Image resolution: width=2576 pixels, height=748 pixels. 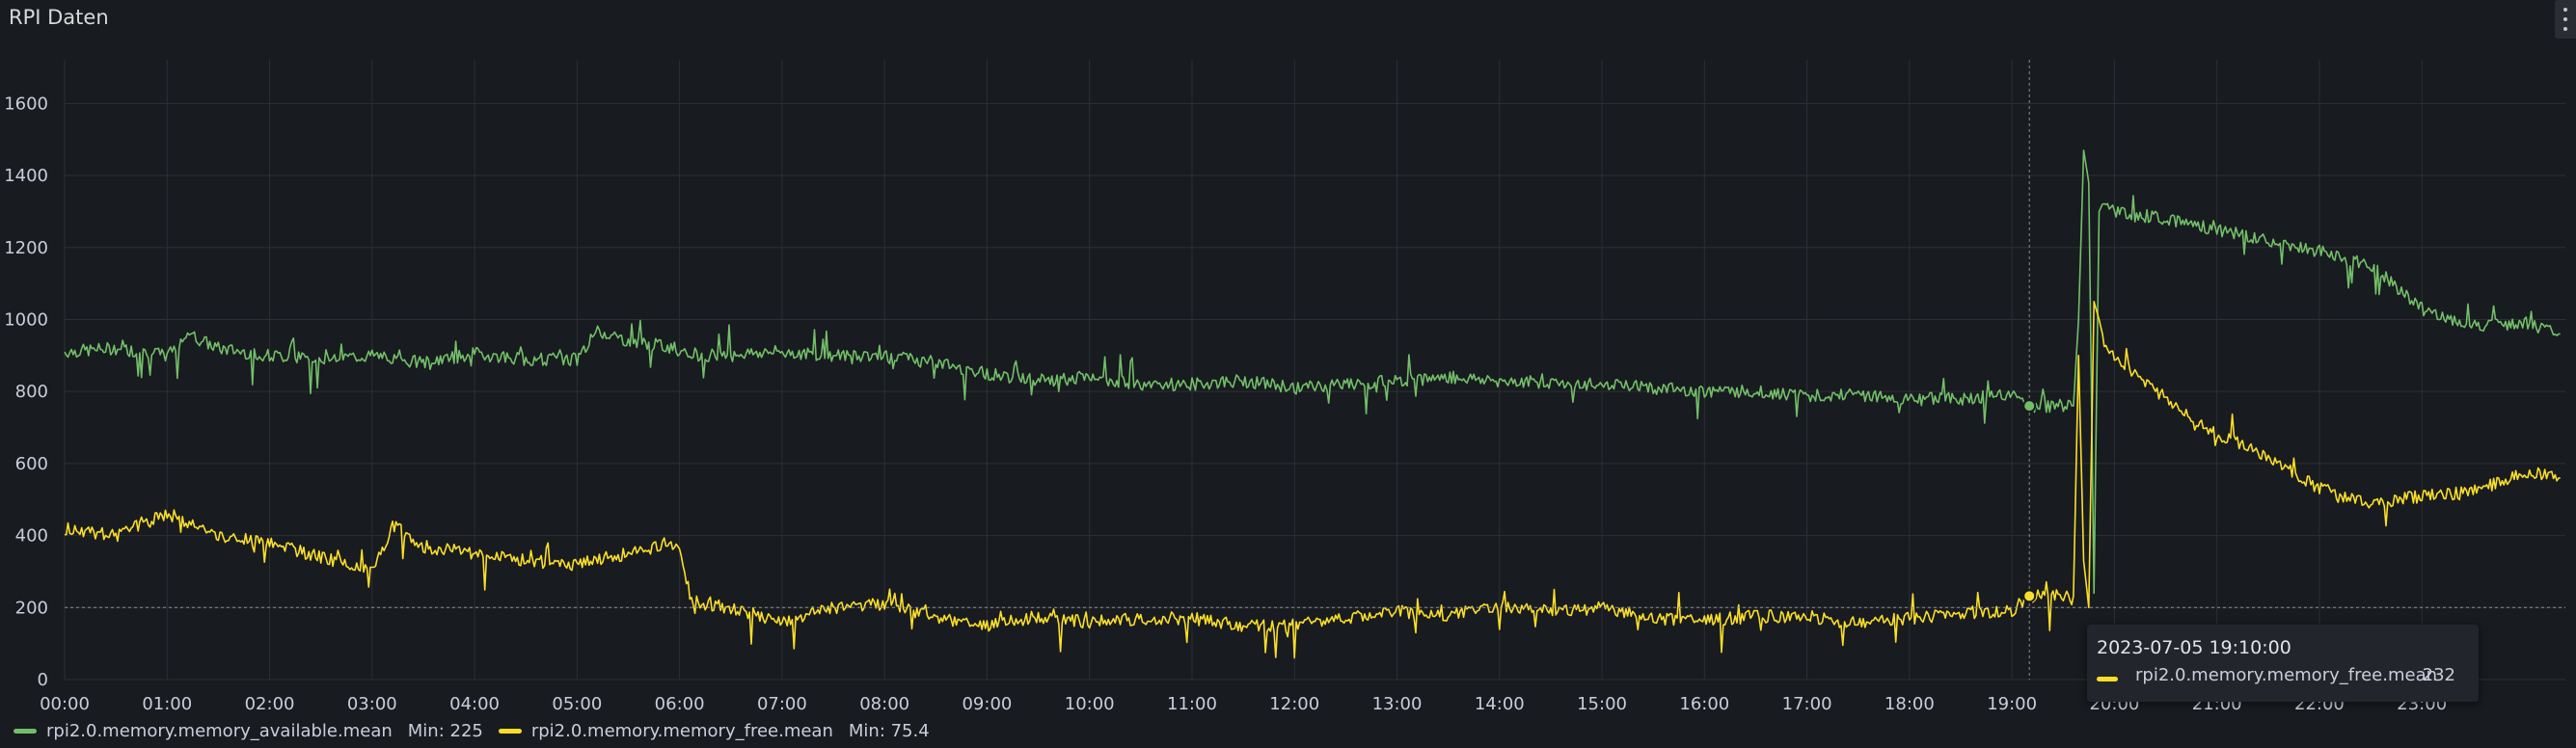 What do you see at coordinates (1500, 704) in the screenshot?
I see `x-tick-label: 14:00` at bounding box center [1500, 704].